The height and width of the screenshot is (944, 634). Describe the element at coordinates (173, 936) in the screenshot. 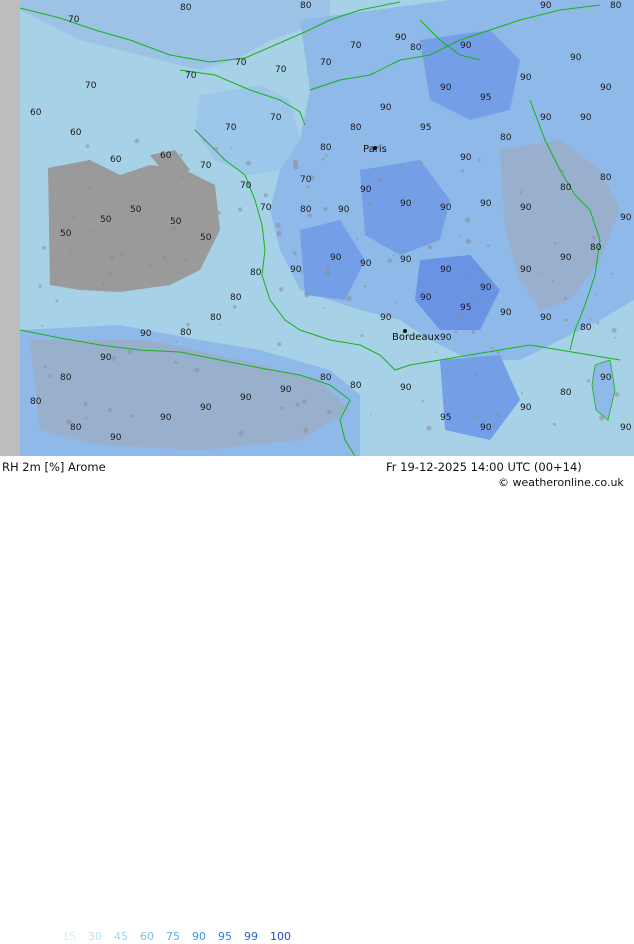

I see `legend-item-75: 75` at that location.